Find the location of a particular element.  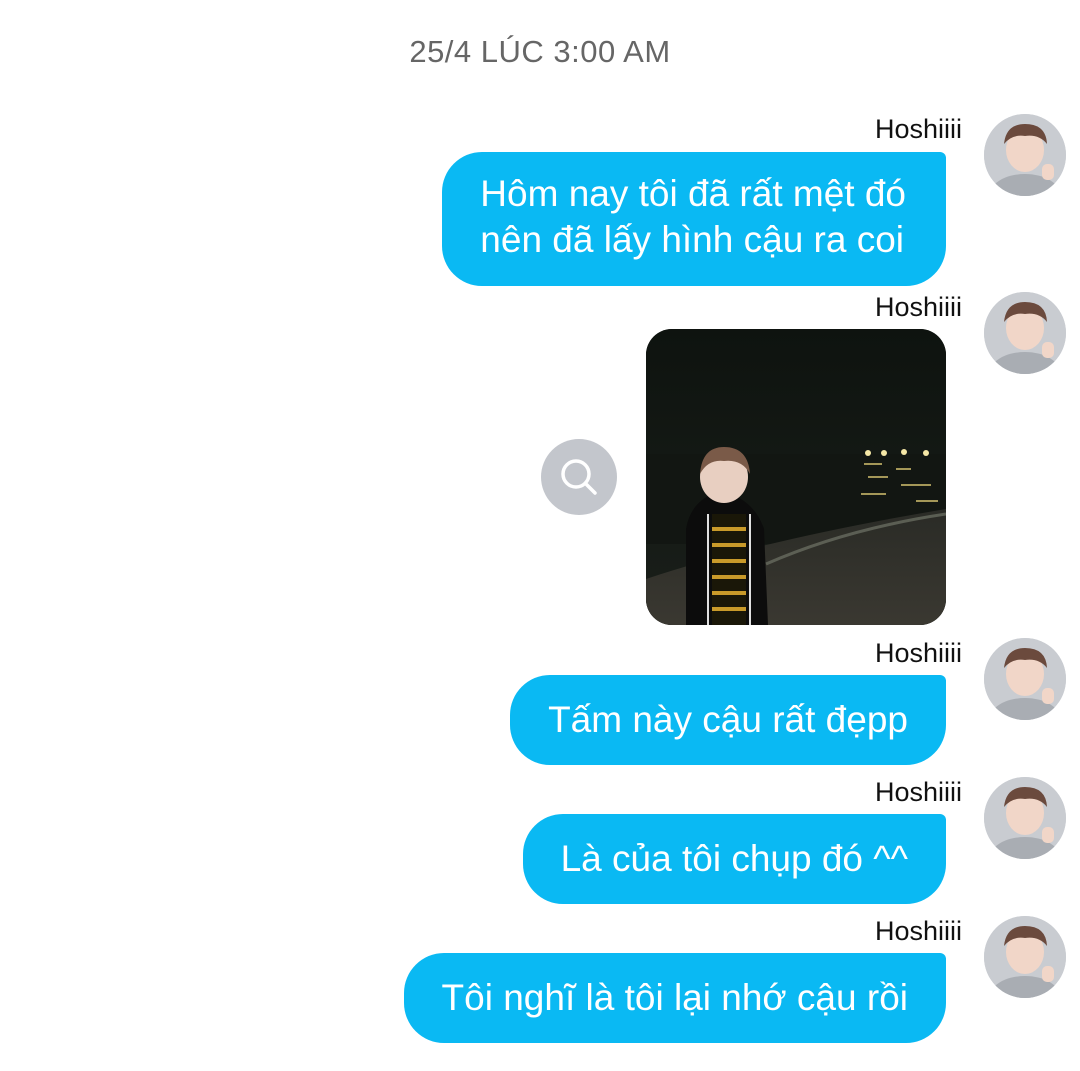

message-bubble: Tôi nghĩ là tôi lại nhớ cậu rồi is located at coordinates (674, 998).